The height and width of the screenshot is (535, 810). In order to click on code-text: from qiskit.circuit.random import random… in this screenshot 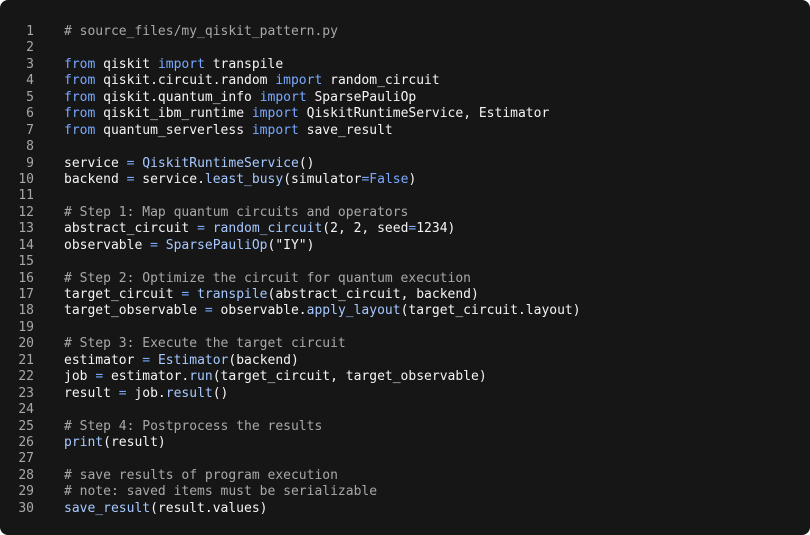, I will do `click(252, 81)`.